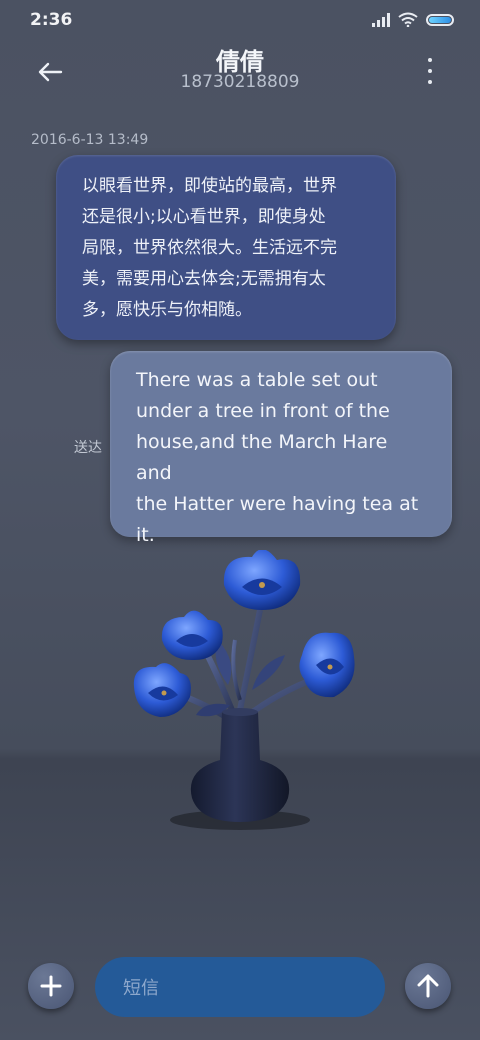  I want to click on message-line: house,and the March Hare and, so click(262, 457).